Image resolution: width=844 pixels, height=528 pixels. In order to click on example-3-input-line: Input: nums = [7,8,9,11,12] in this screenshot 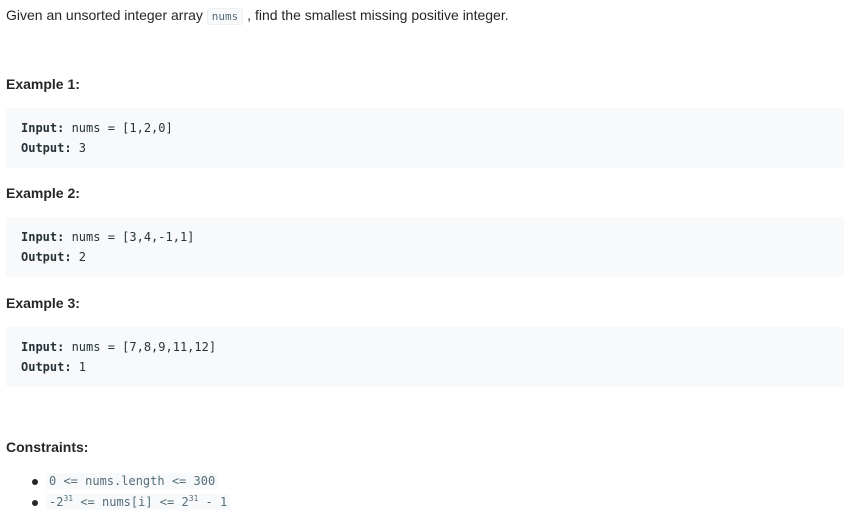, I will do `click(118, 347)`.